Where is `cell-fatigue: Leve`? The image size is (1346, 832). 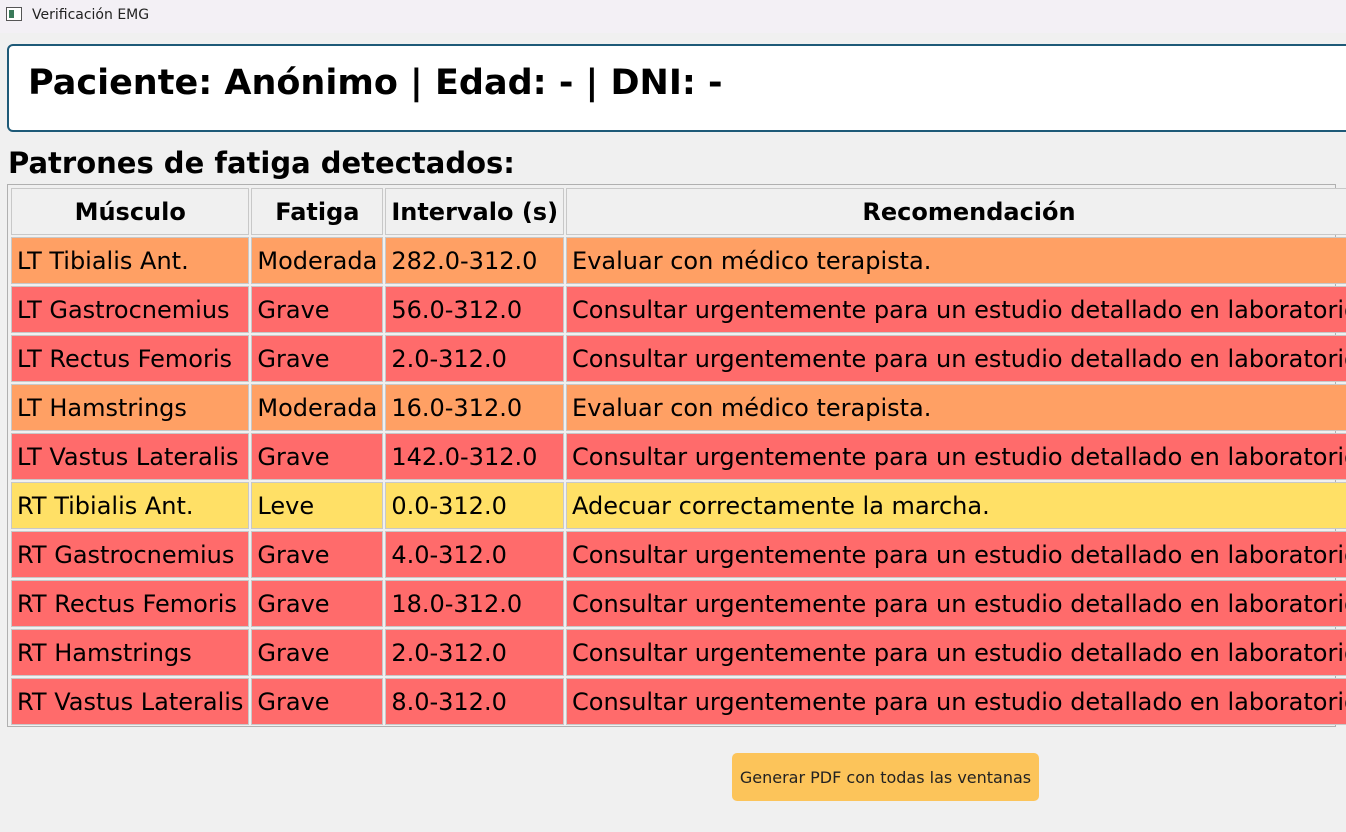
cell-fatigue: Leve is located at coordinates (317, 505).